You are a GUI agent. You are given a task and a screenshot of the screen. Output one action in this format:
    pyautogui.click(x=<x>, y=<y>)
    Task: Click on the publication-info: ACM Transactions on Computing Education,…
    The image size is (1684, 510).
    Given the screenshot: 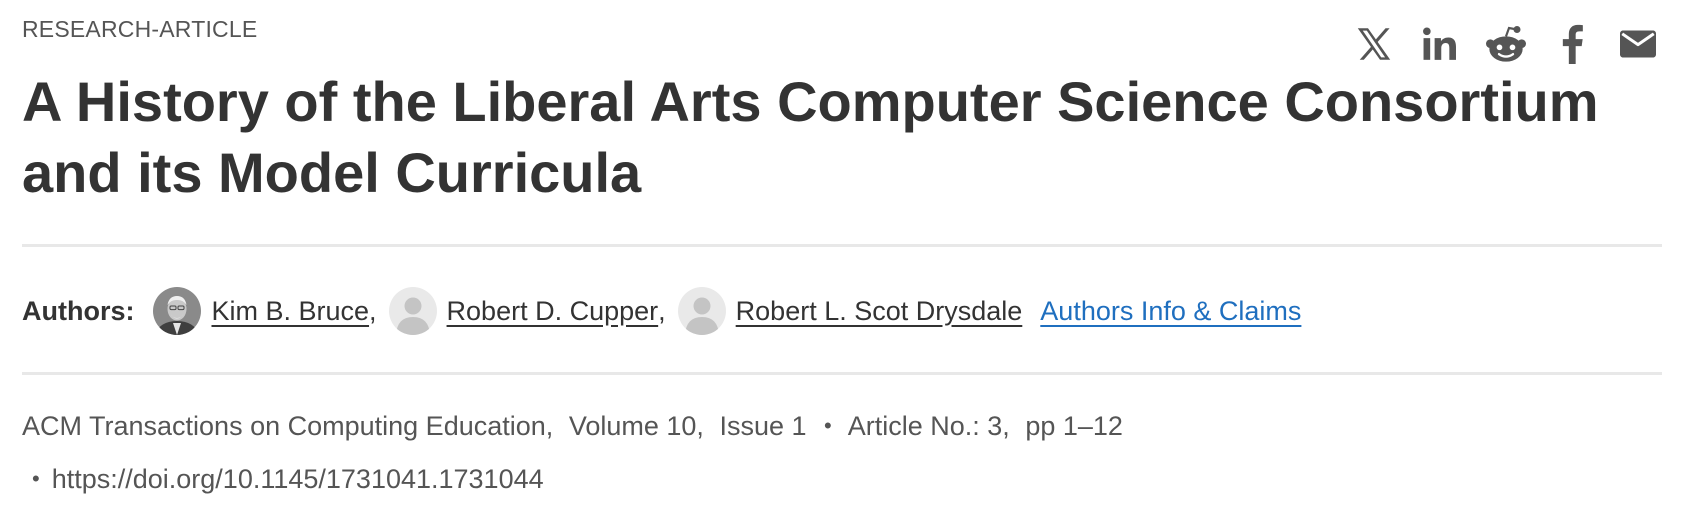 What is the action you would take?
    pyautogui.click(x=572, y=426)
    